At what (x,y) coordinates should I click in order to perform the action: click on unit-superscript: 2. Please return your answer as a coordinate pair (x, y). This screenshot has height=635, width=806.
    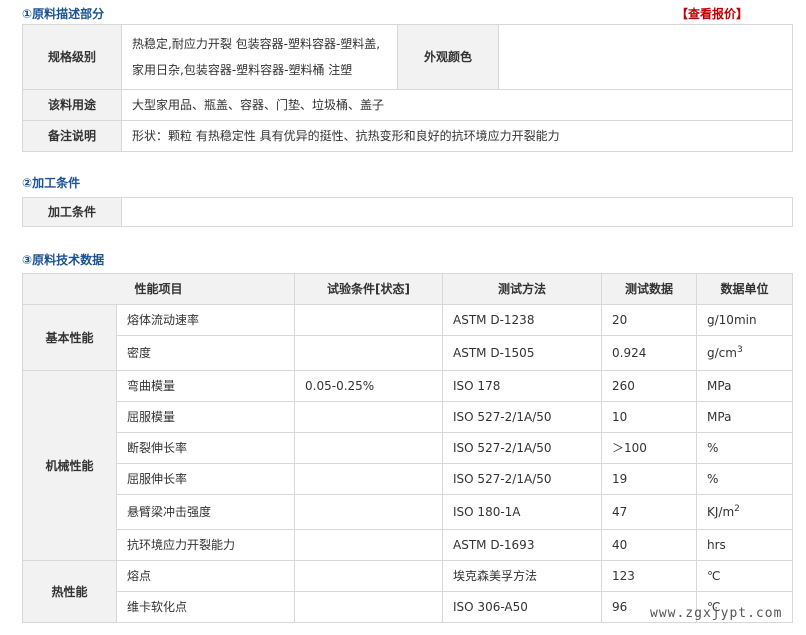
    Looking at the image, I should click on (737, 509).